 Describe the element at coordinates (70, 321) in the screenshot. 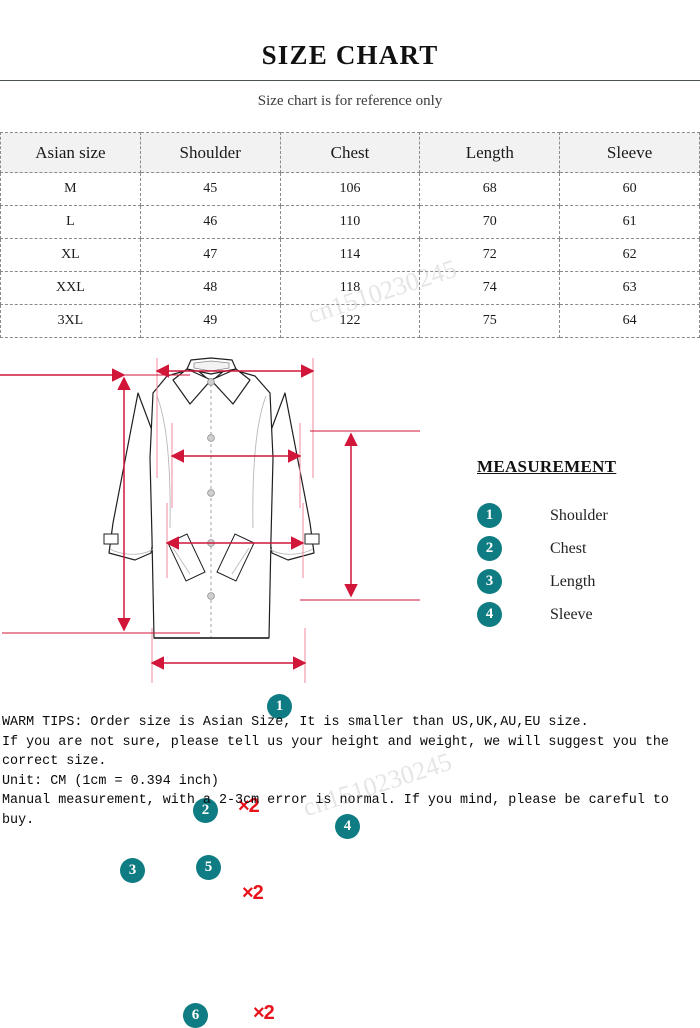

I see `cell-size: 3XL` at that location.